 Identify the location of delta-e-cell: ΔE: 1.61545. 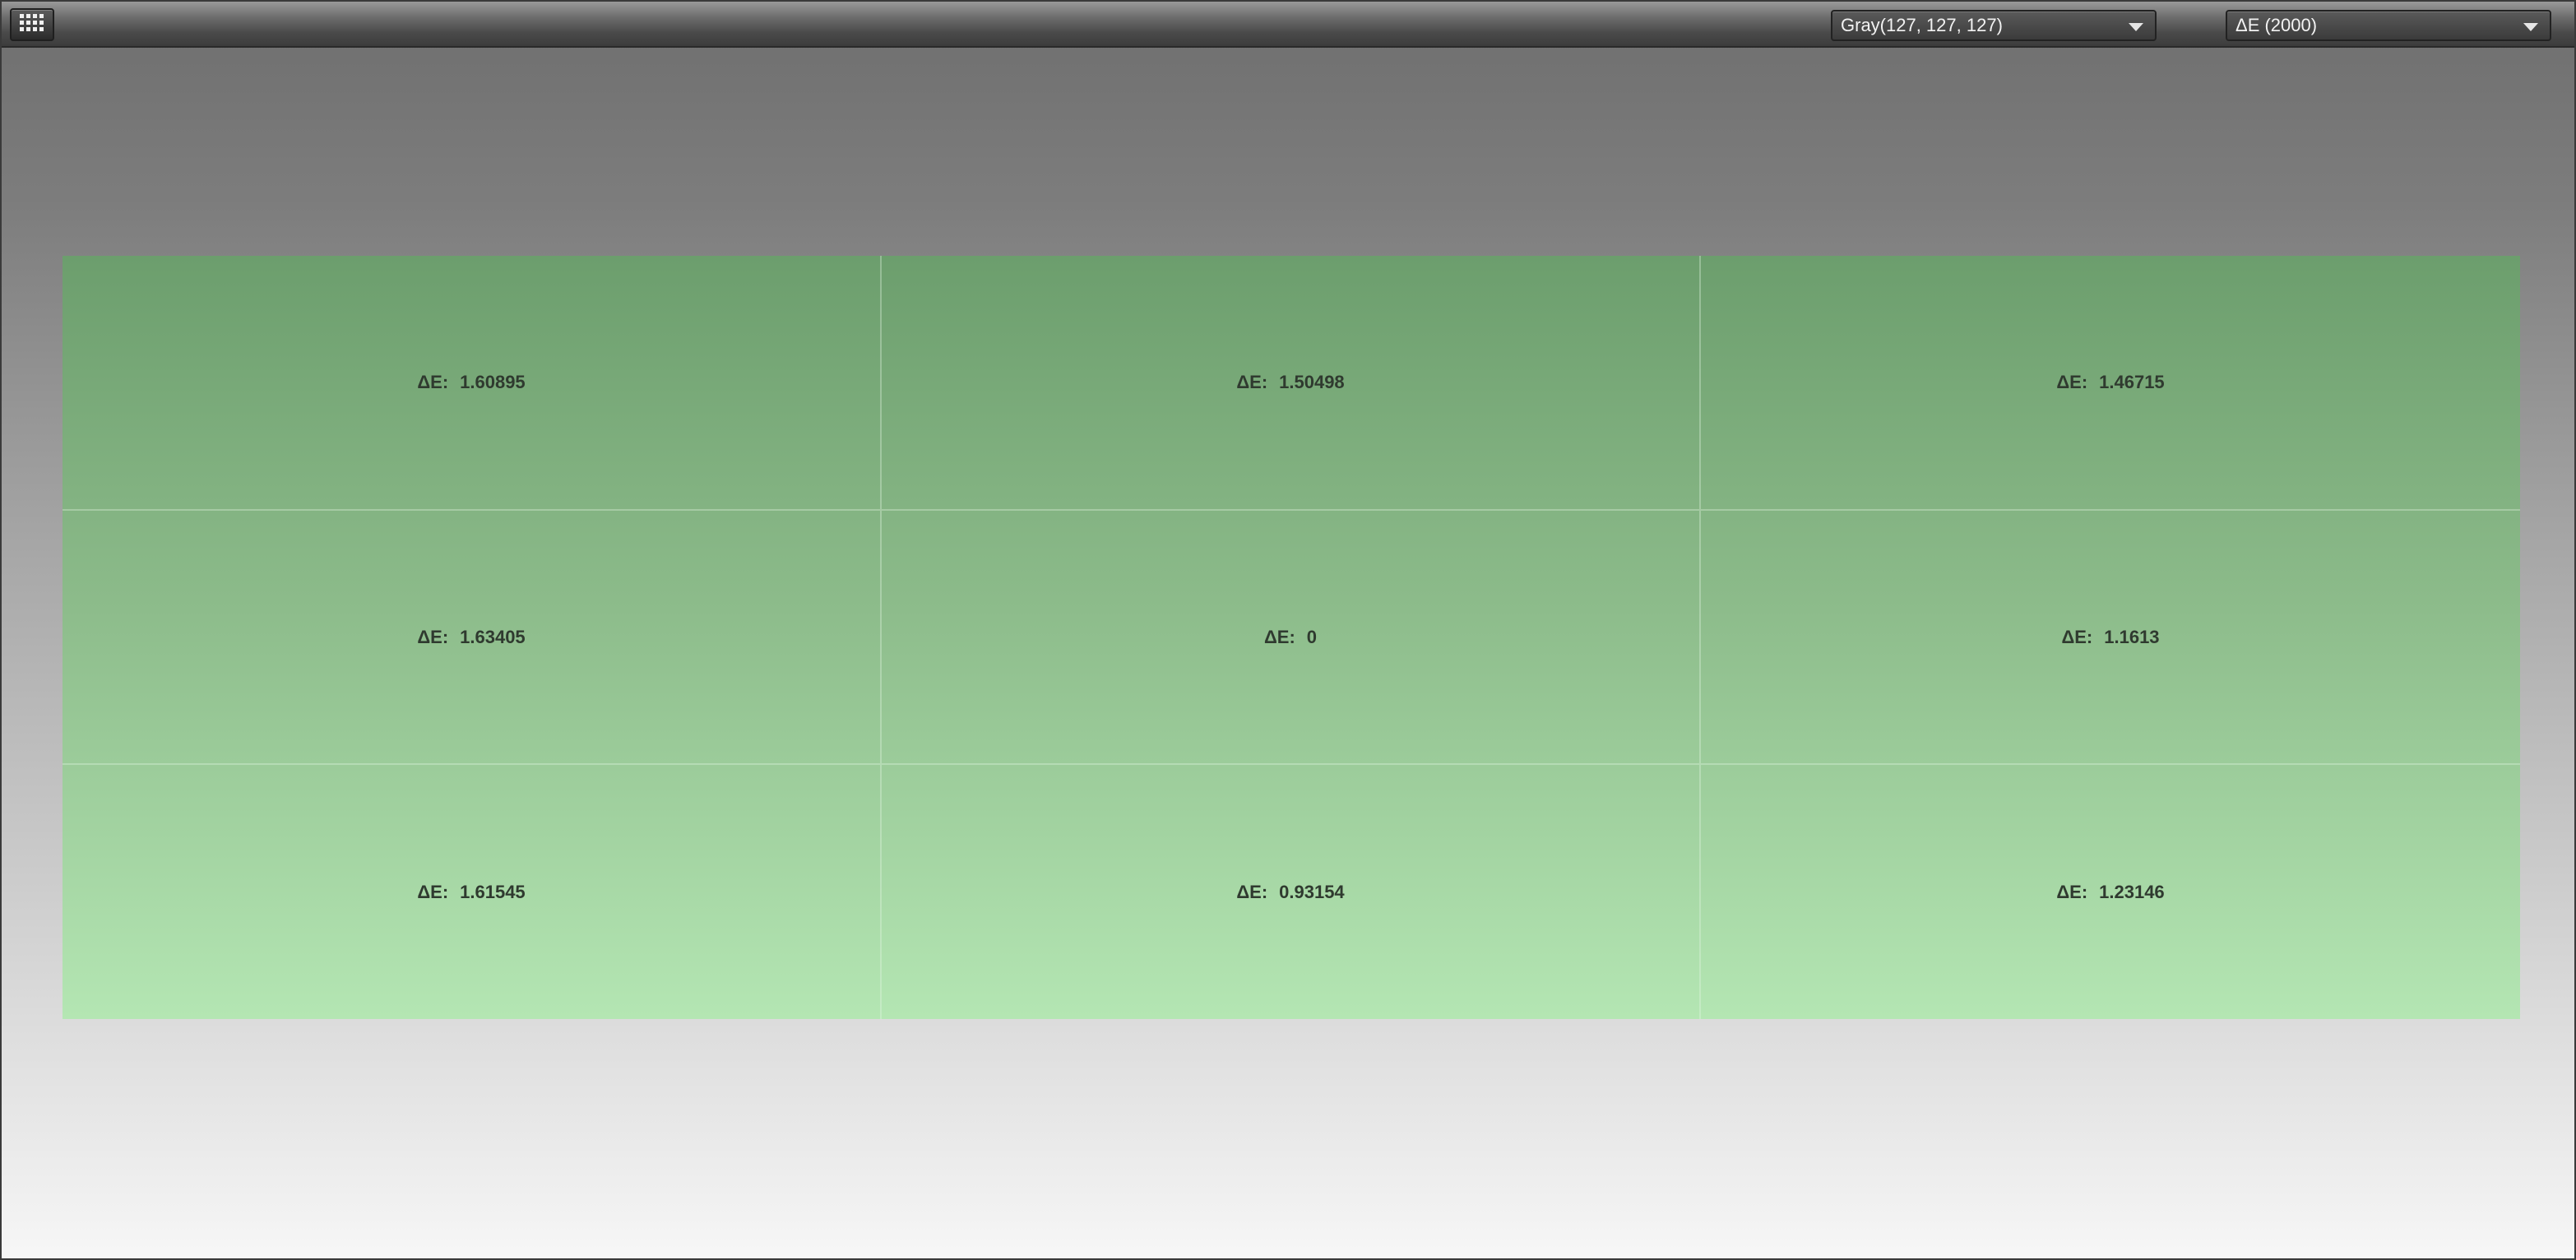
(473, 892).